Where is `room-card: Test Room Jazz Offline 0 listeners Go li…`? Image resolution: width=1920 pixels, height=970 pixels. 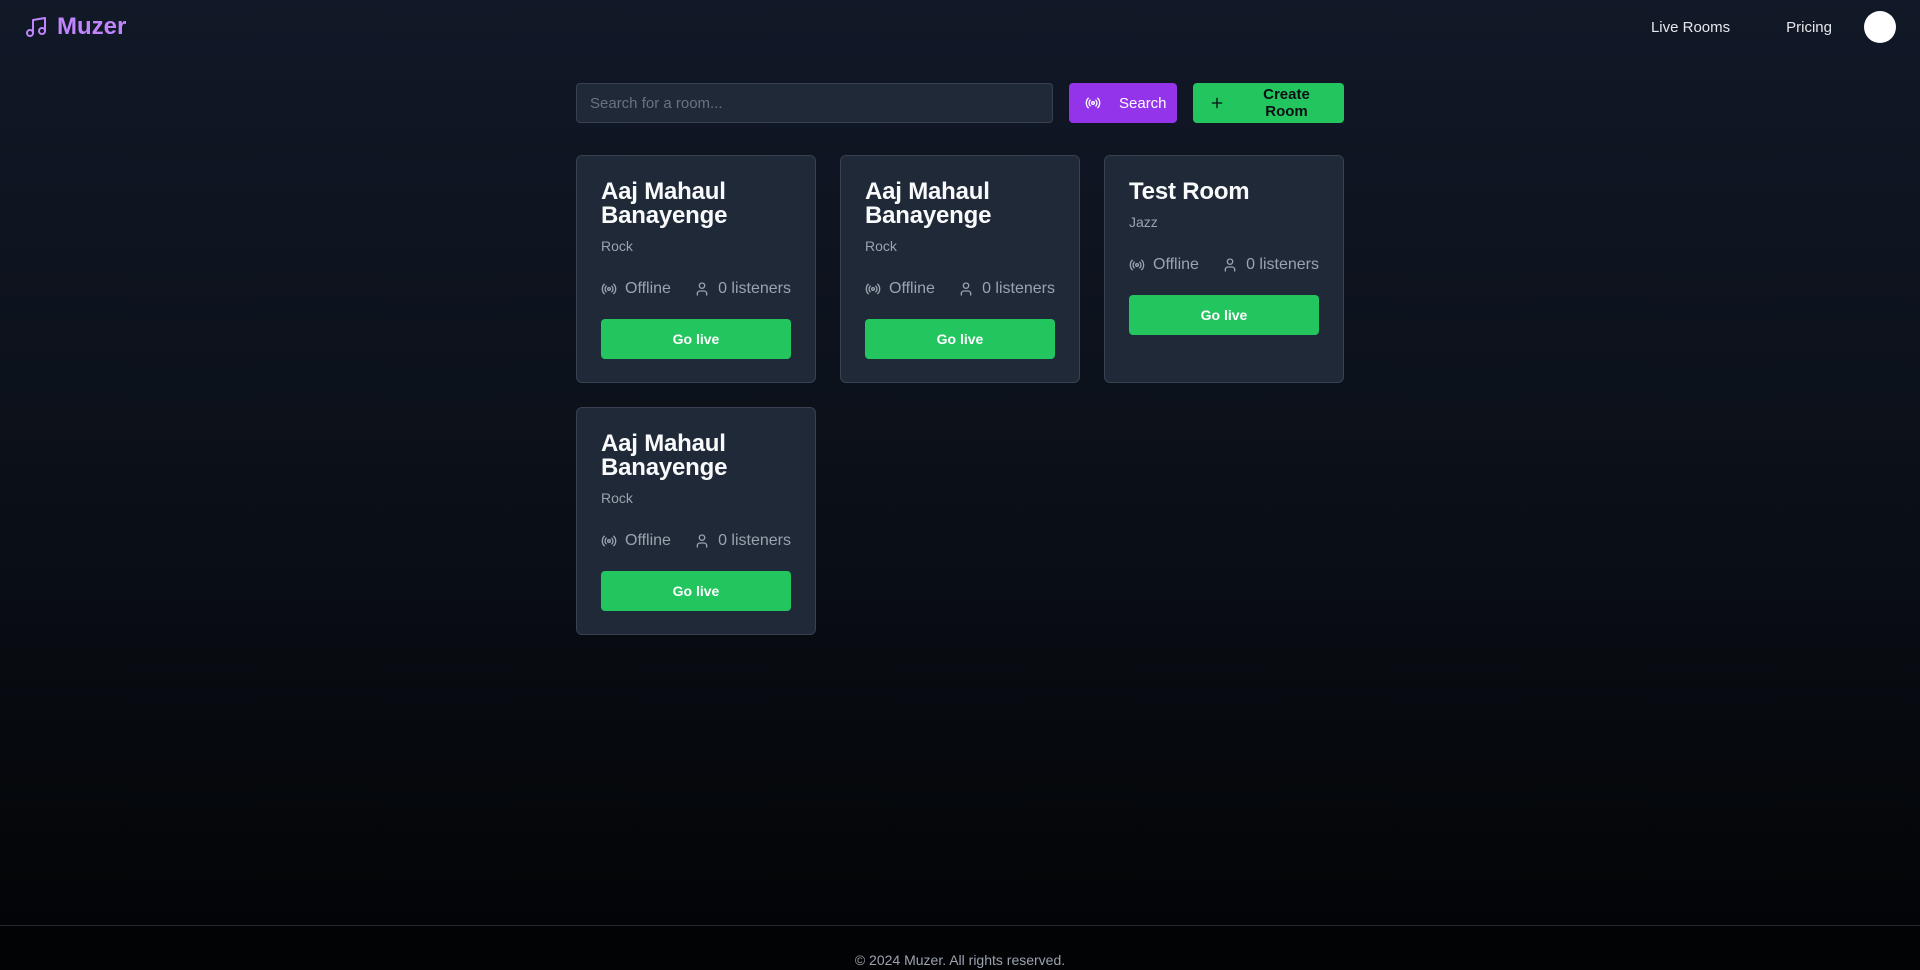 room-card: Test Room Jazz Offline 0 listeners Go li… is located at coordinates (1224, 269).